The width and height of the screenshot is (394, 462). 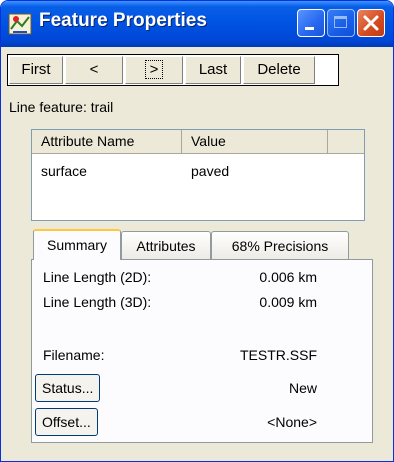 What do you see at coordinates (74, 355) in the screenshot?
I see `filename-label: Filename:` at bounding box center [74, 355].